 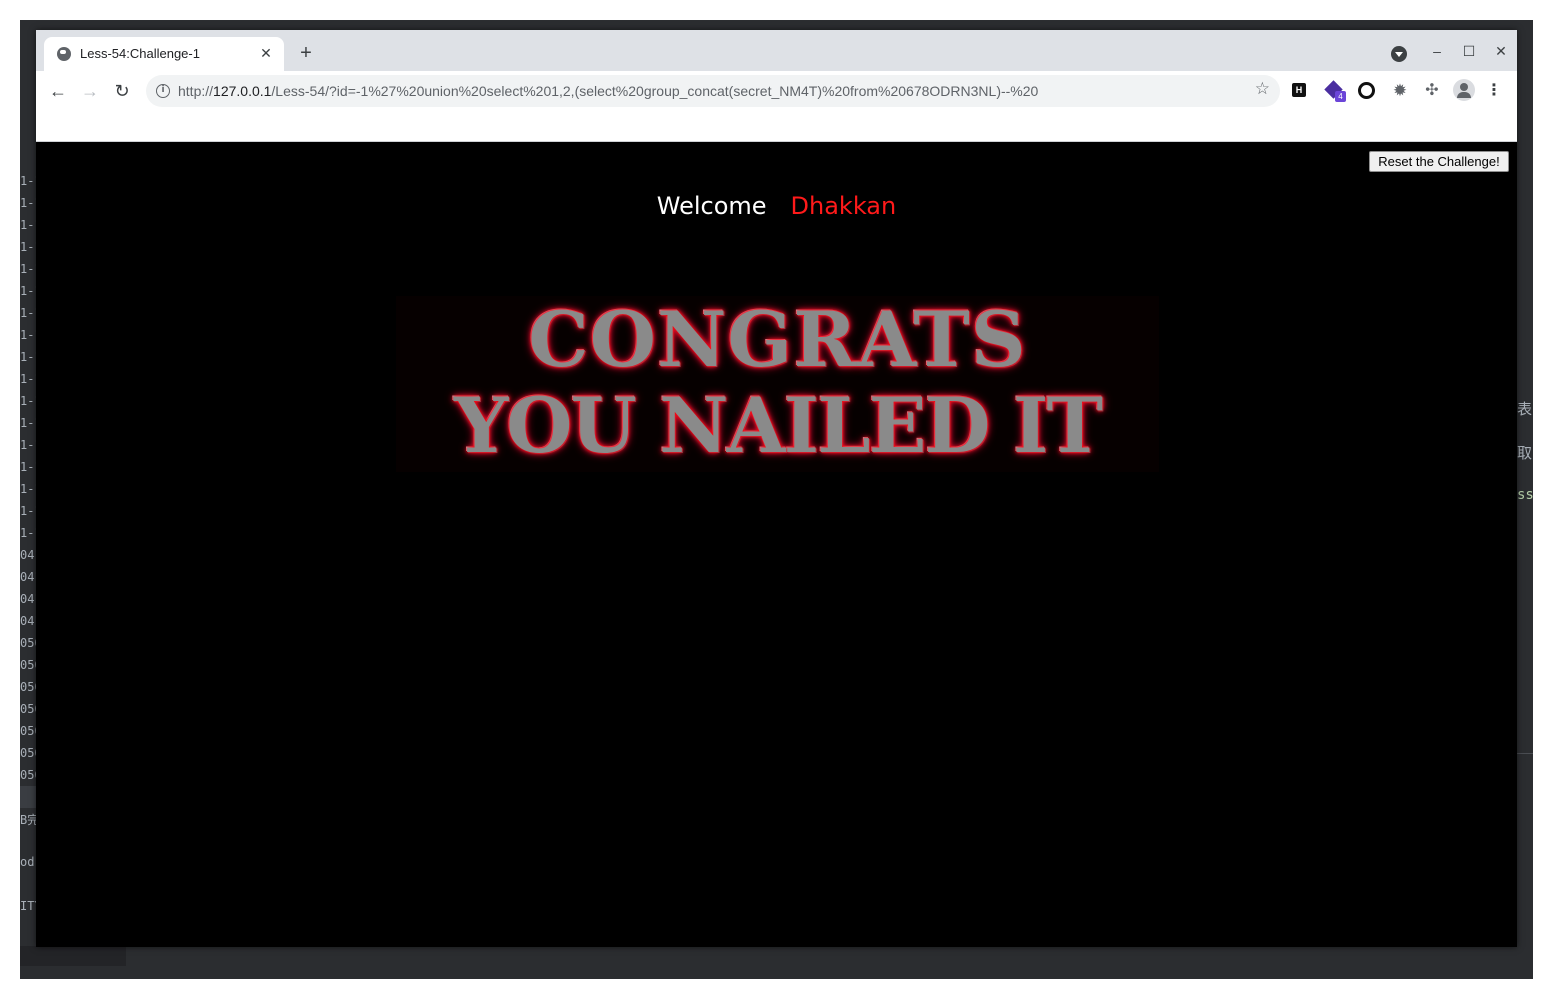 What do you see at coordinates (1525, 495) in the screenshot?
I see `bg-text: ss` at bounding box center [1525, 495].